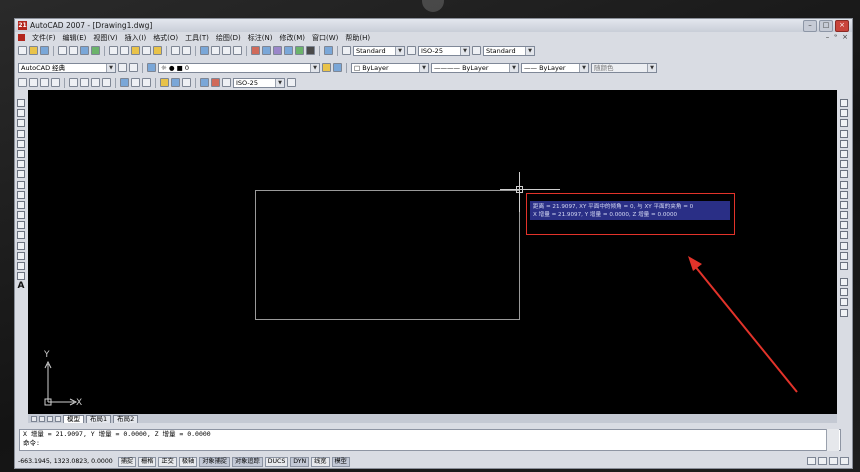  I want to click on command-scrollbar, so click(832, 440).